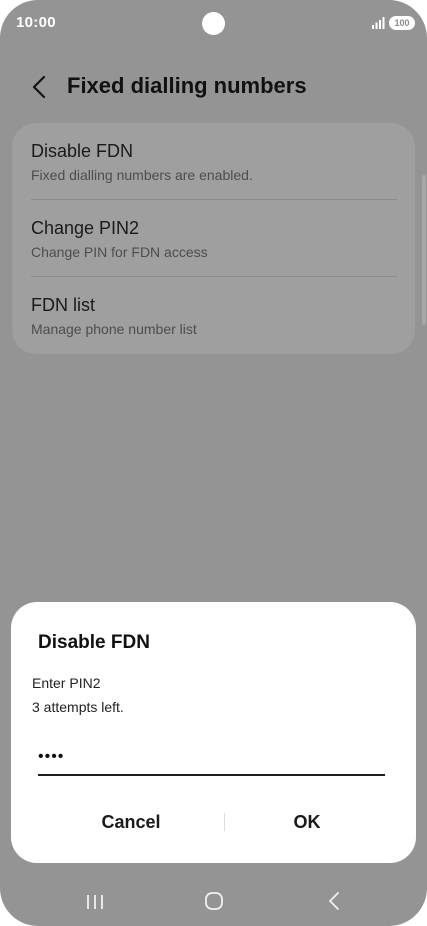 The image size is (427, 926). I want to click on dialog-title: Disable FDN, so click(94, 642).